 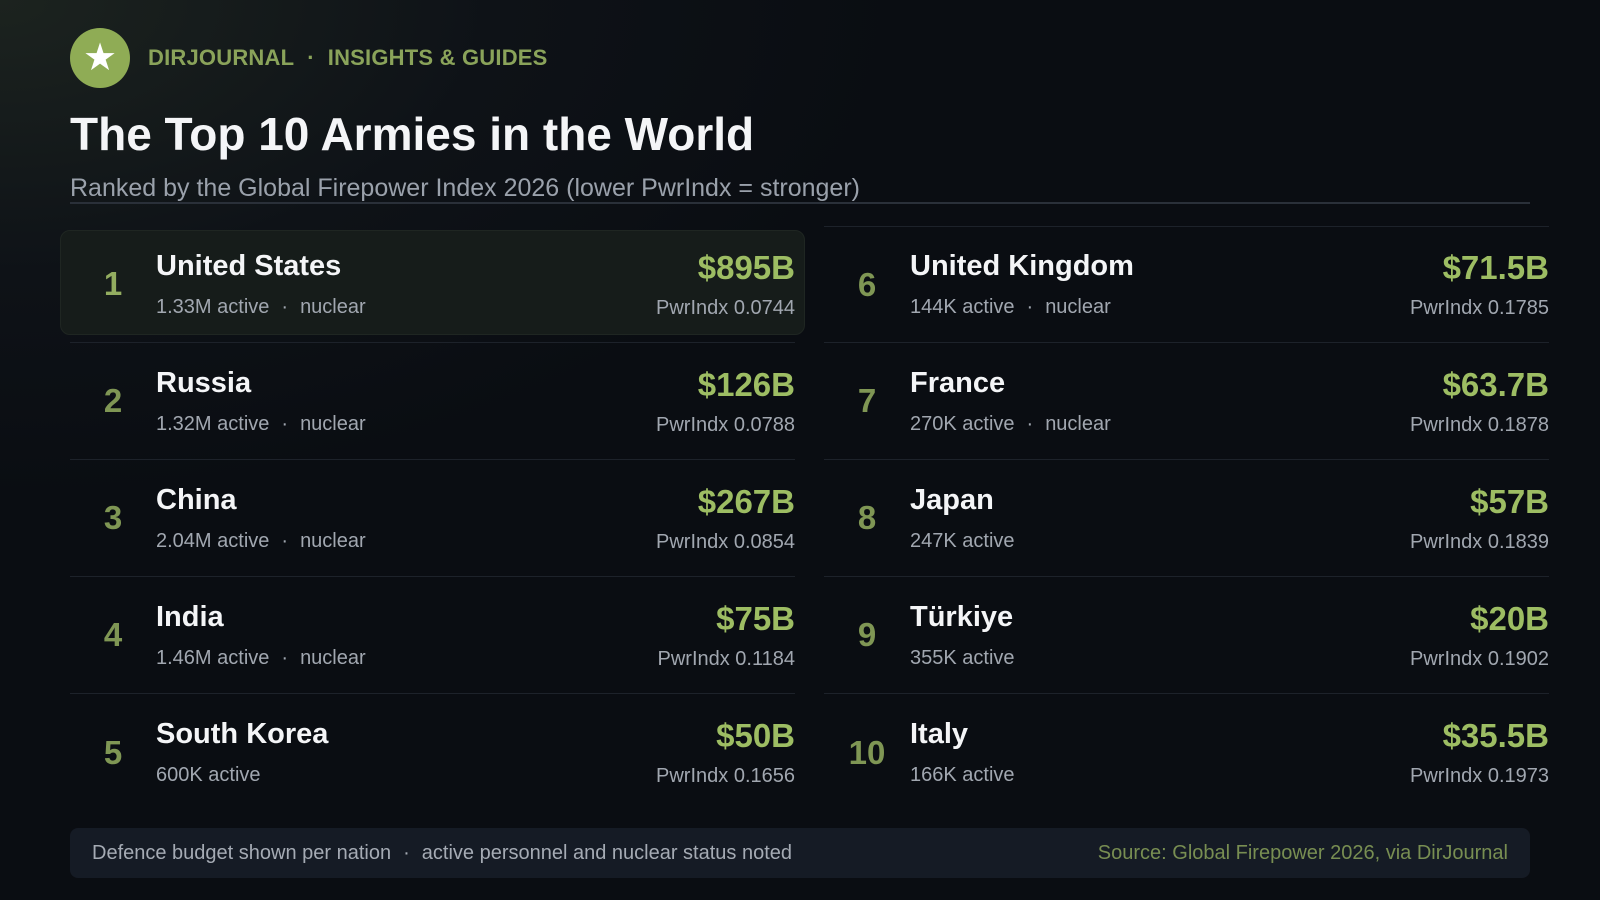 I want to click on rank-number: 2, so click(x=113, y=400).